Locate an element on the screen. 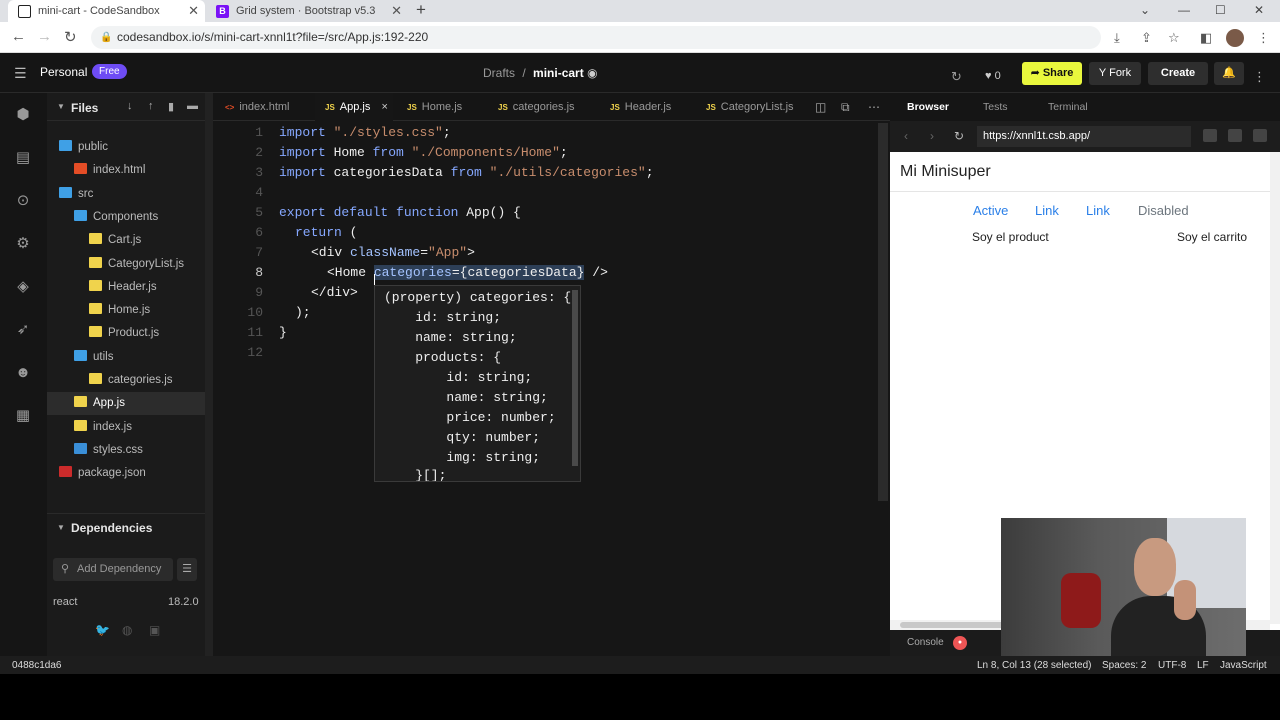  file-item: index.js is located at coordinates (126, 427).